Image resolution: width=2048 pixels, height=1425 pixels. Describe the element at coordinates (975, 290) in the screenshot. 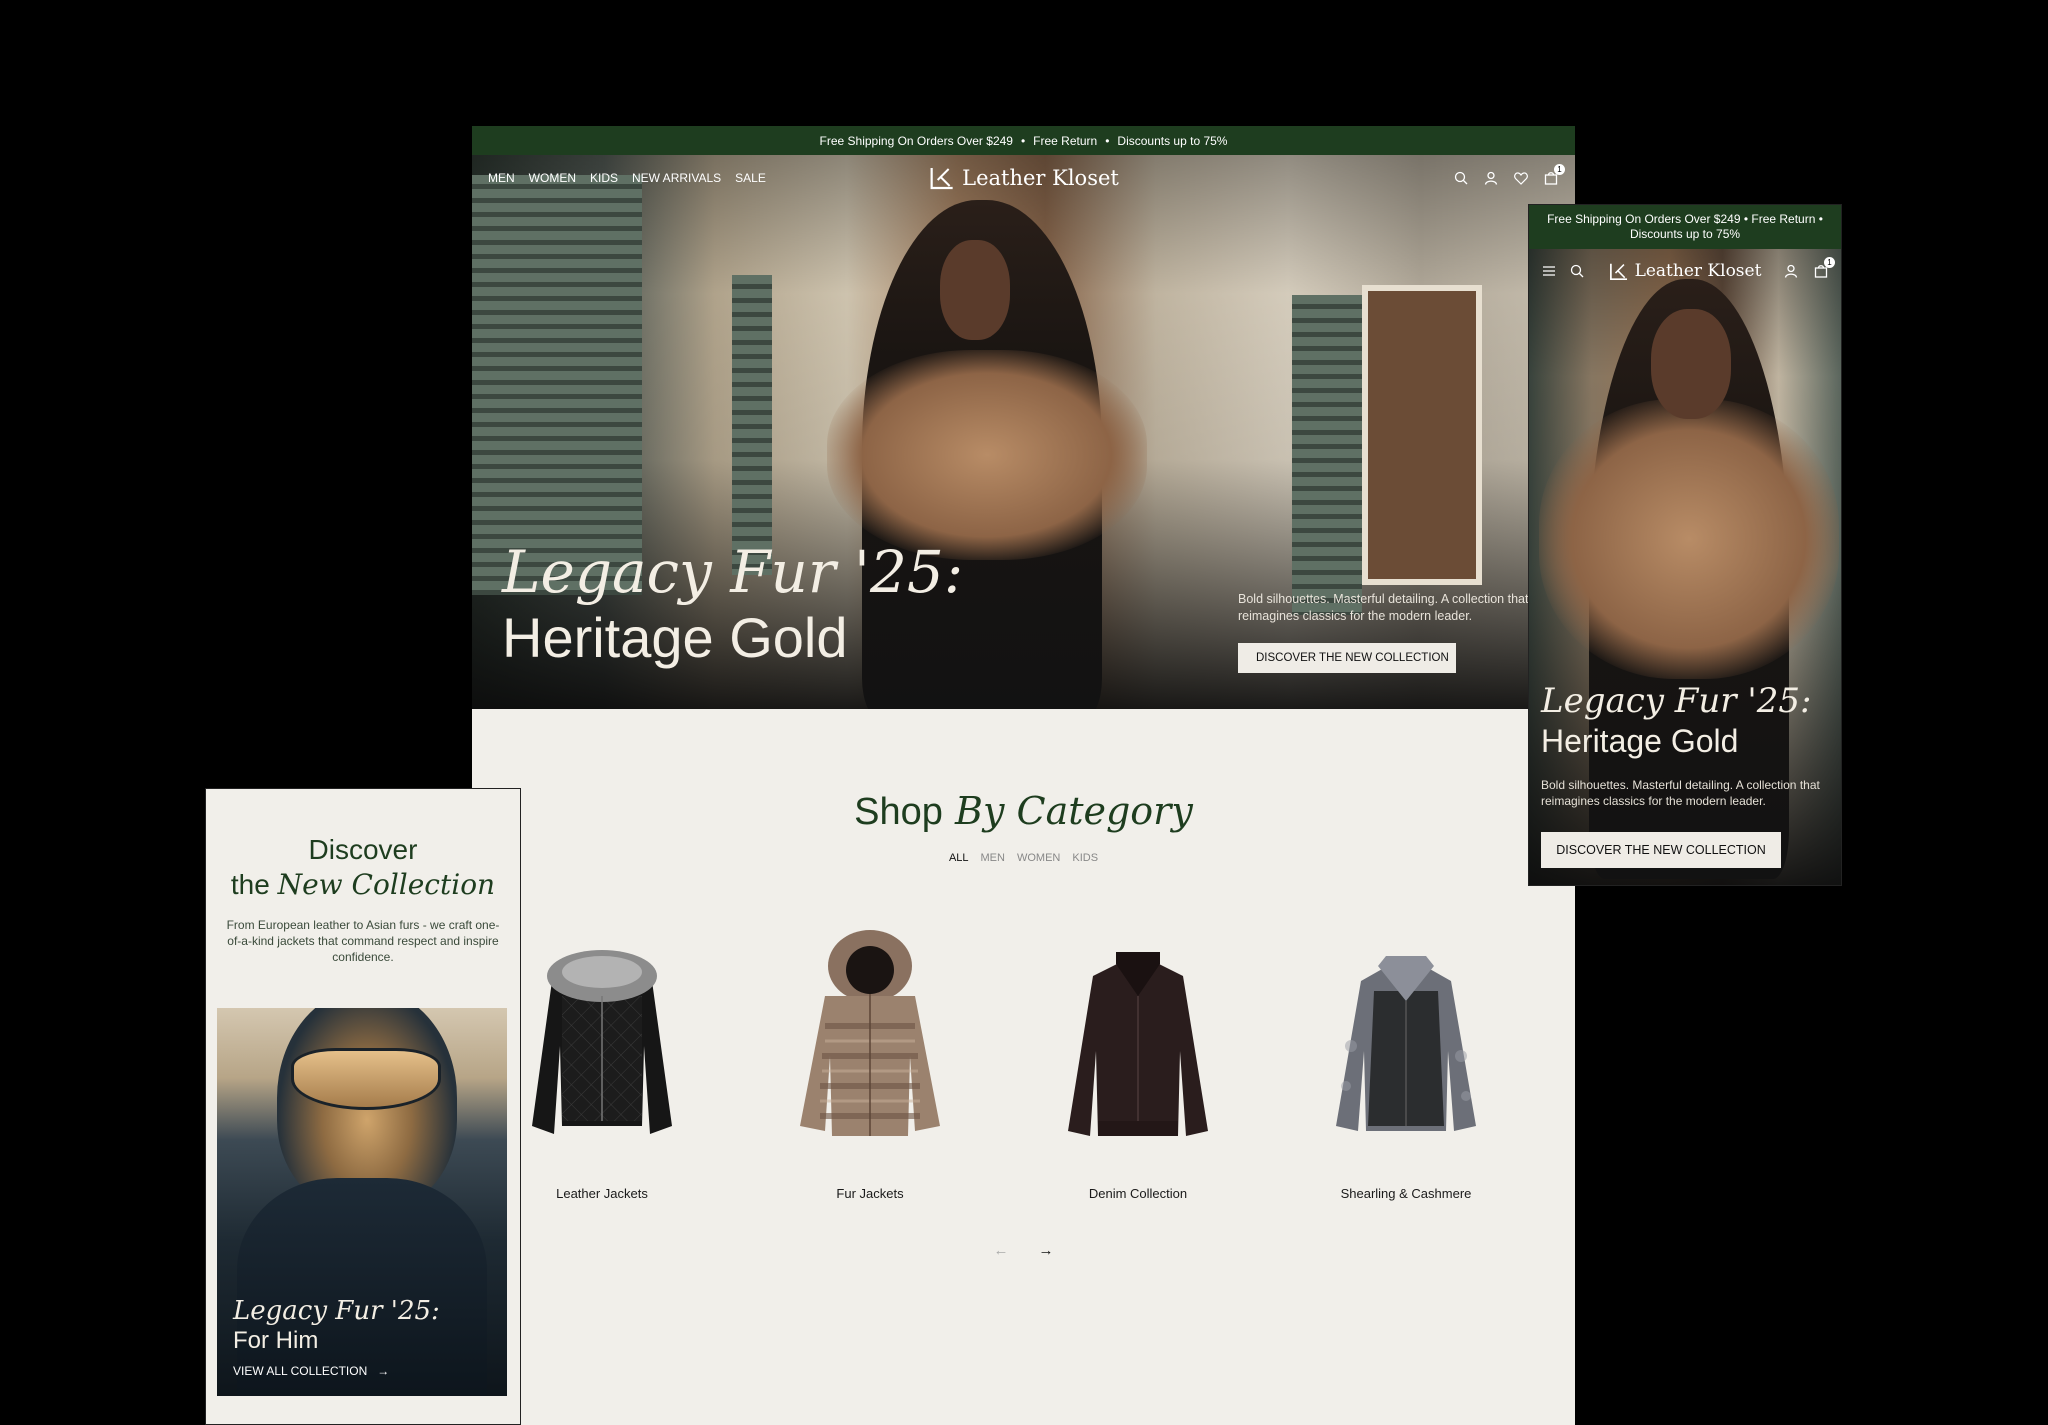

I see `hero-model-face` at that location.